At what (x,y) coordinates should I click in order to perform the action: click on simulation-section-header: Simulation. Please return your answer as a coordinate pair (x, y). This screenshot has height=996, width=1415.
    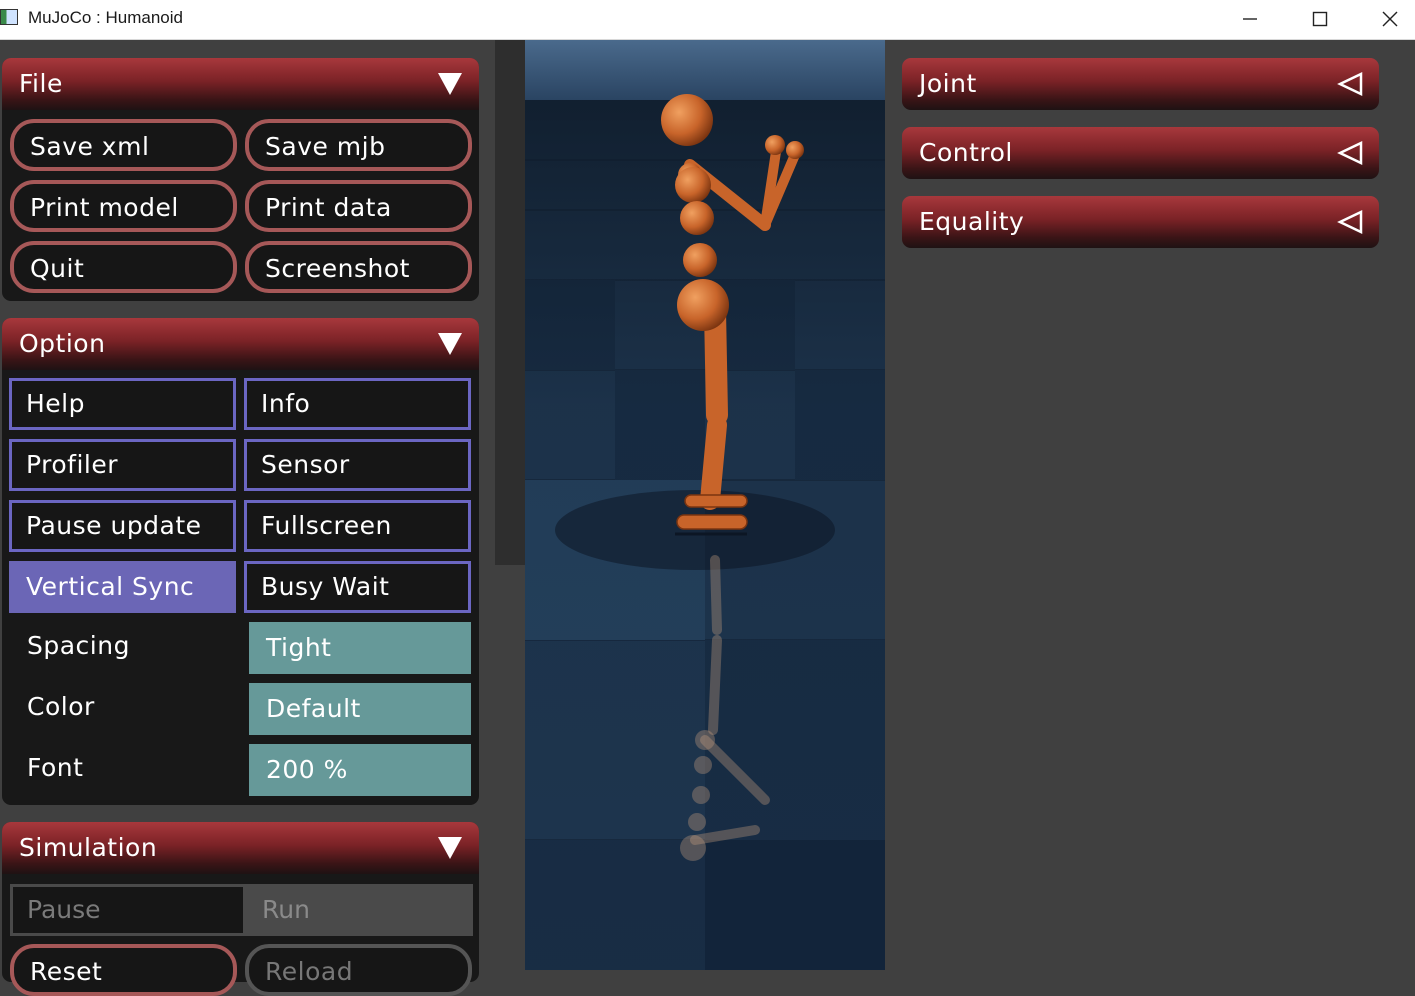
    Looking at the image, I should click on (240, 848).